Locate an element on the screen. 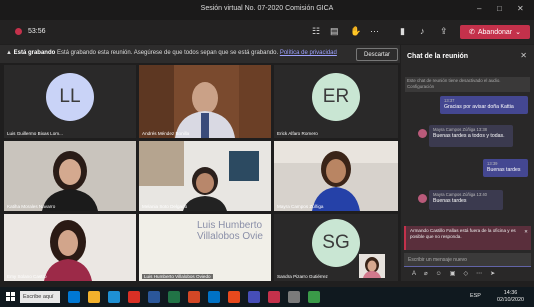 The width and height of the screenshot is (534, 307). raise-hand-icon: ✋ is located at coordinates (355, 31).